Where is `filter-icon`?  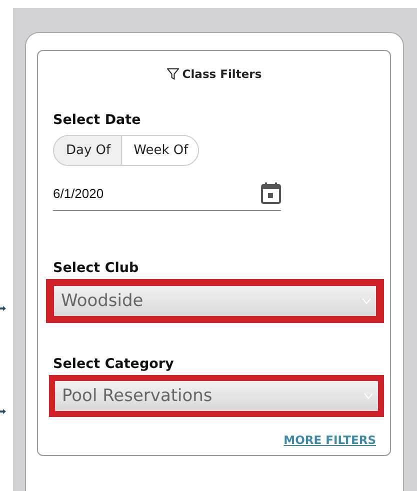 filter-icon is located at coordinates (173, 74).